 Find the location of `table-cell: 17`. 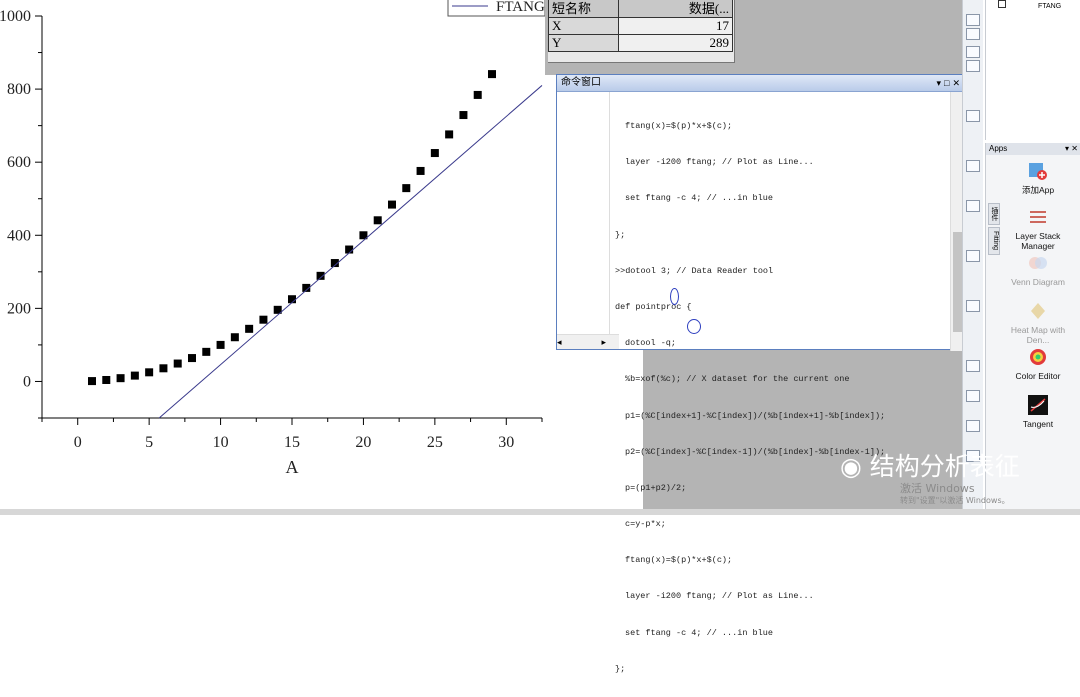

table-cell: 17 is located at coordinates (675, 26).